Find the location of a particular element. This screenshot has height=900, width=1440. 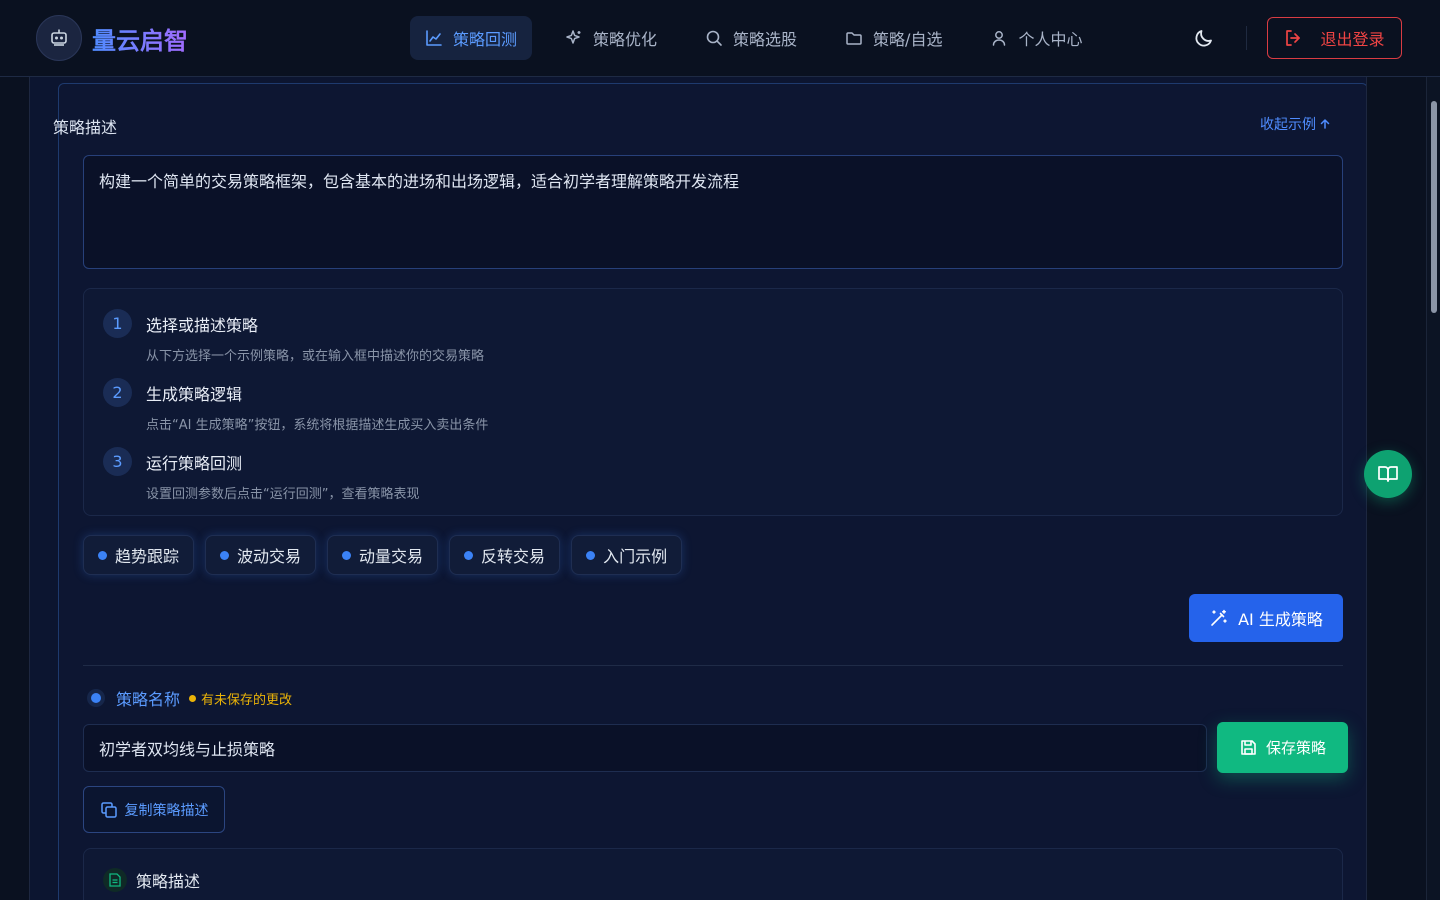

book-open-icon is located at coordinates (1388, 474).